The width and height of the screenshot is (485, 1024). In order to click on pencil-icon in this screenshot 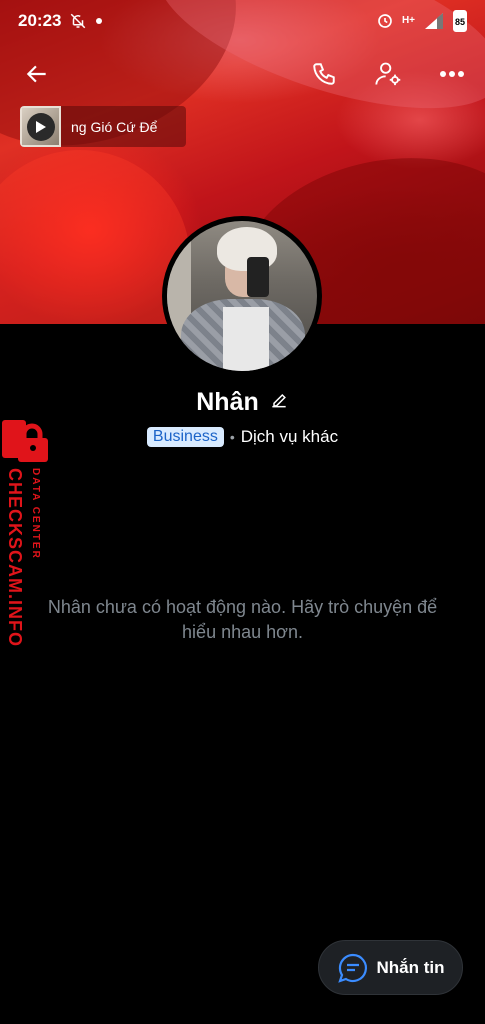, I will do `click(279, 400)`.